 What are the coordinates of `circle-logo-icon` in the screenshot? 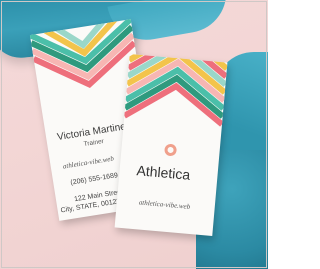 It's located at (171, 150).